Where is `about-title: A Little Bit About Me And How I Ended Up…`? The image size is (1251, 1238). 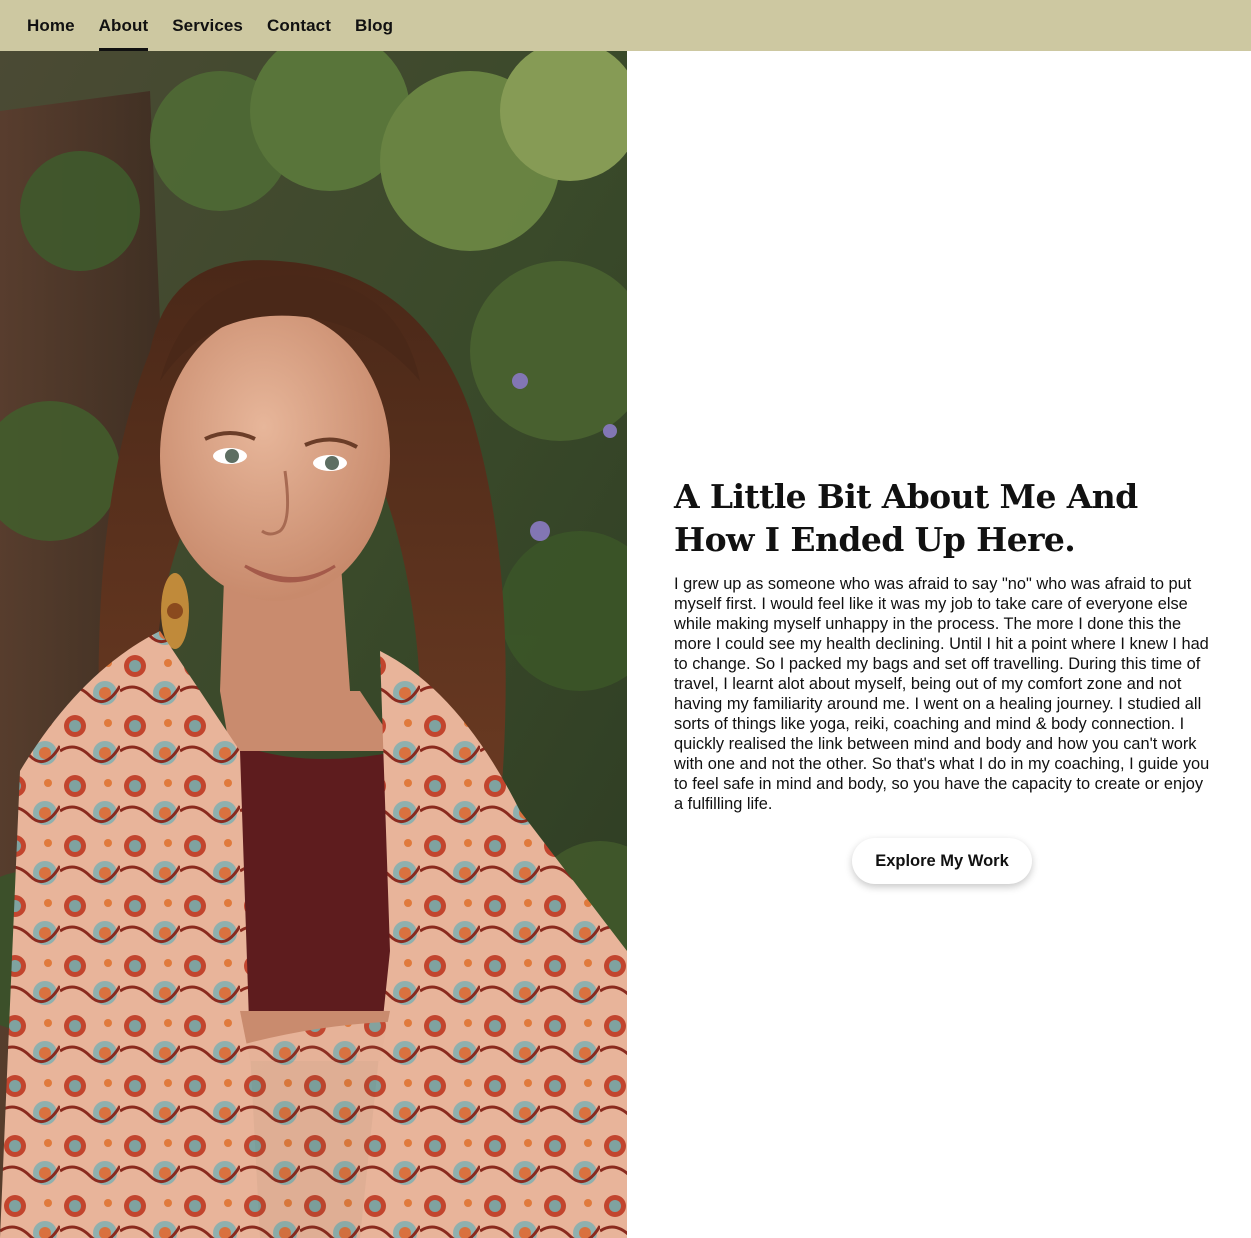 about-title: A Little Bit About Me And How I Ended Up… is located at coordinates (906, 518).